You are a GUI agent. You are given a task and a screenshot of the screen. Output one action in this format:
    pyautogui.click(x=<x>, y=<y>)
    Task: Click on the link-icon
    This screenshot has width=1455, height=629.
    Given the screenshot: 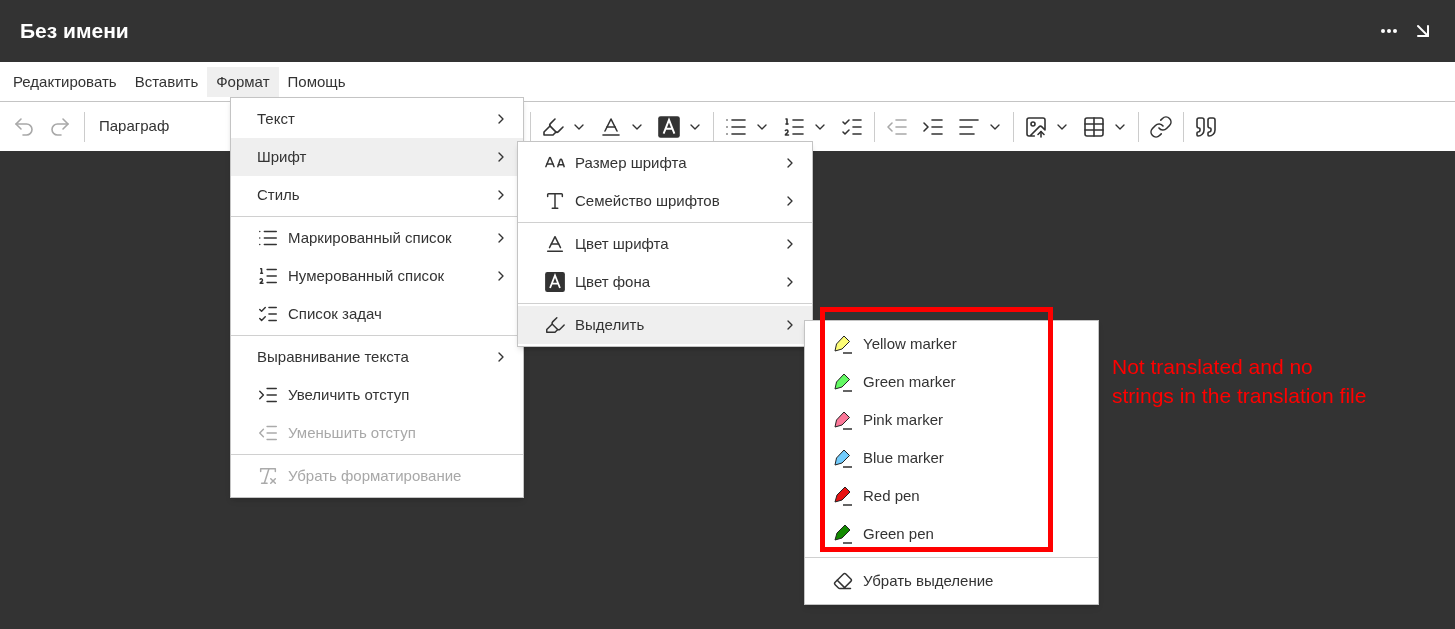 What is the action you would take?
    pyautogui.click(x=1161, y=126)
    